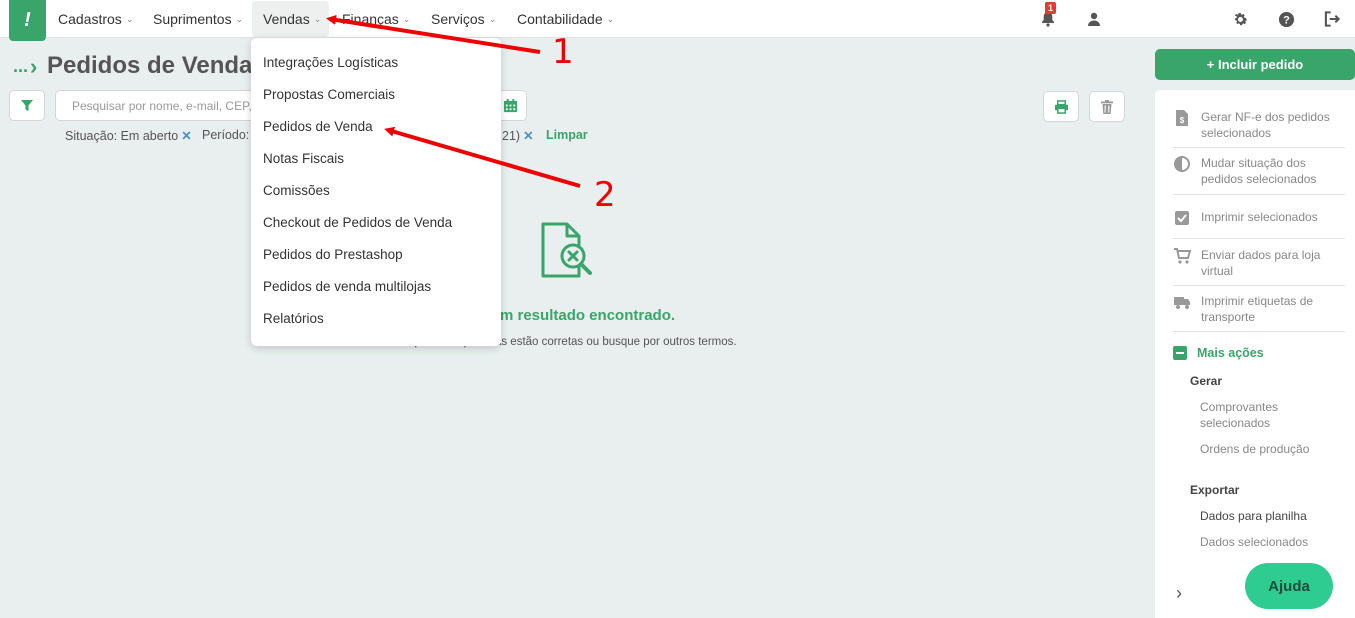 The height and width of the screenshot is (618, 1355). I want to click on menu-item-propostas-comerciais: Propostas Comerciais, so click(376, 95).